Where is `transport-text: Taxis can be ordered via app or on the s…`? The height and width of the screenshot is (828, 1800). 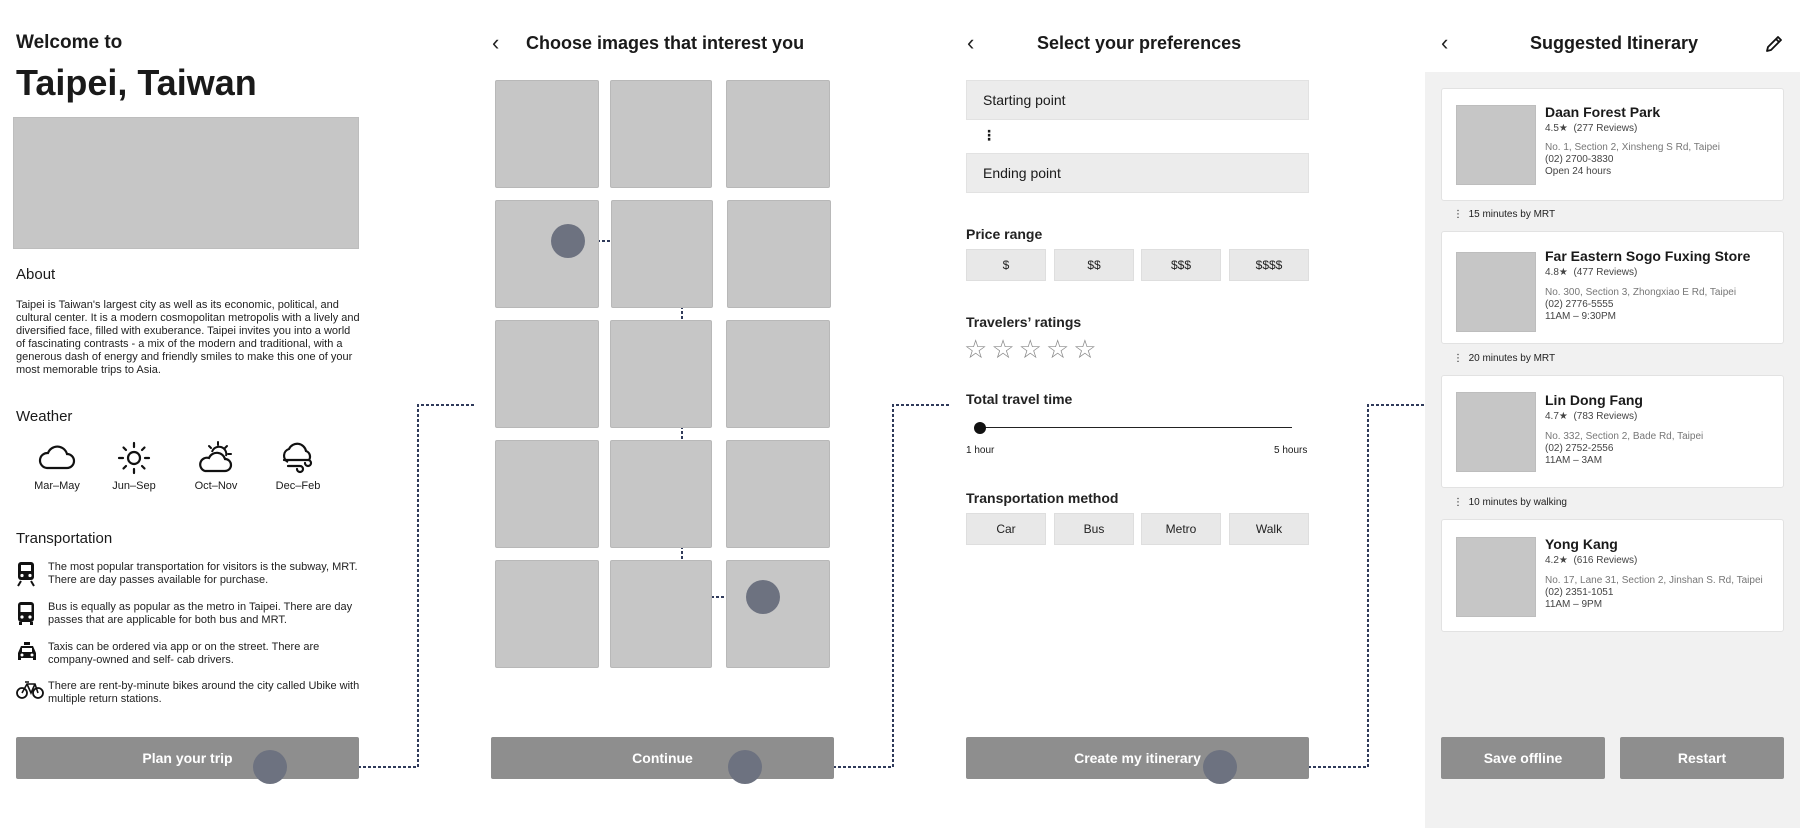
transport-text: Taxis can be ordered via app or on the s… is located at coordinates (184, 653).